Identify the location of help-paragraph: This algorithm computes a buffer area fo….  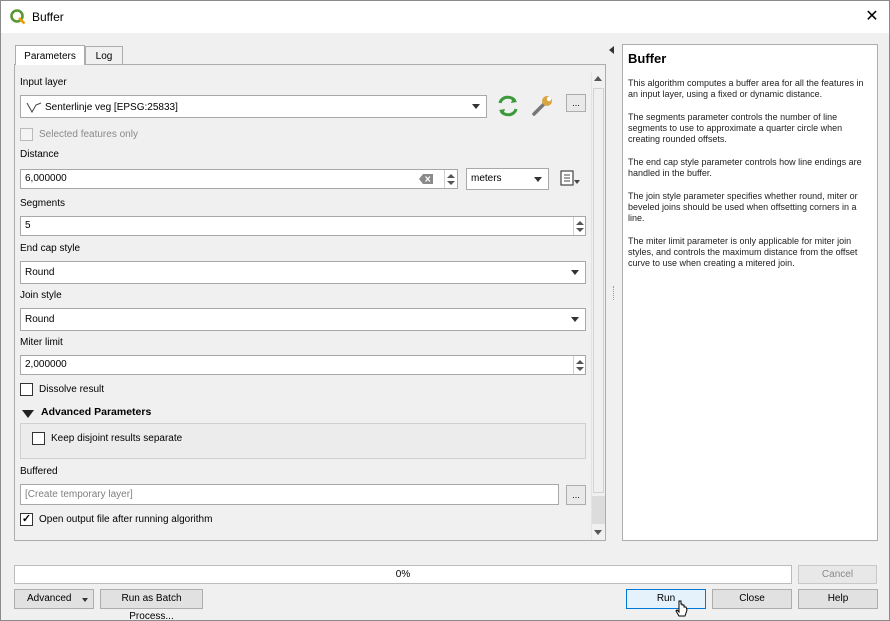
(746, 88).